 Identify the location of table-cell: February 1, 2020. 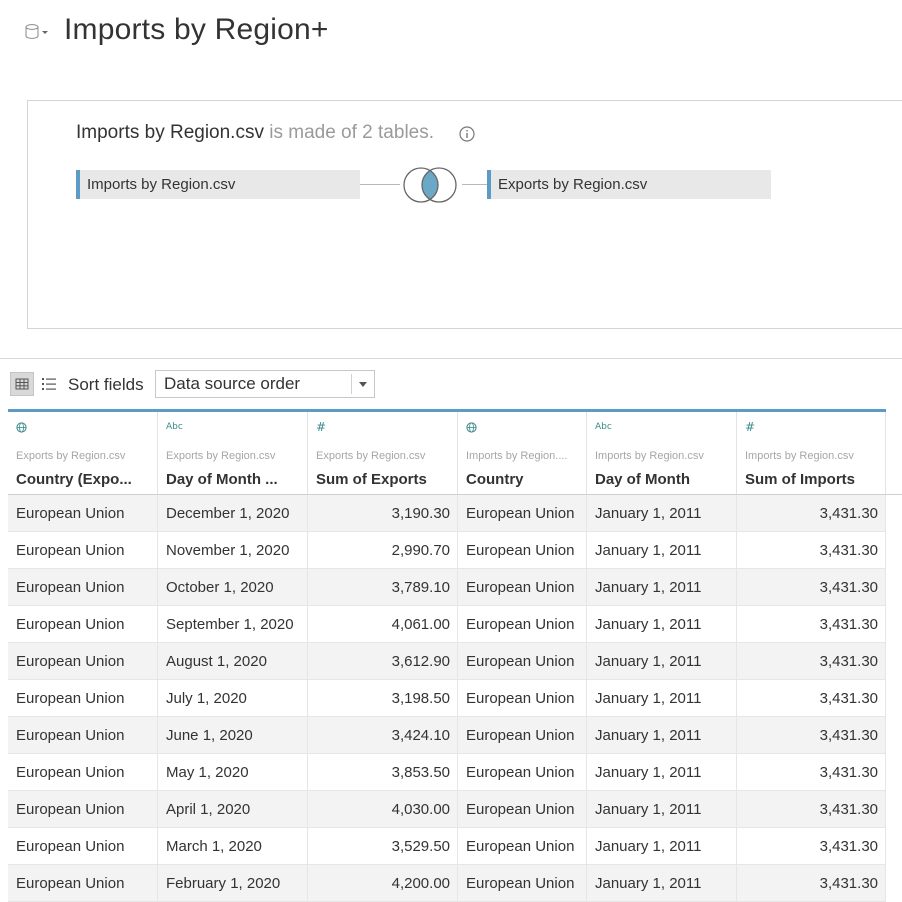
(233, 883).